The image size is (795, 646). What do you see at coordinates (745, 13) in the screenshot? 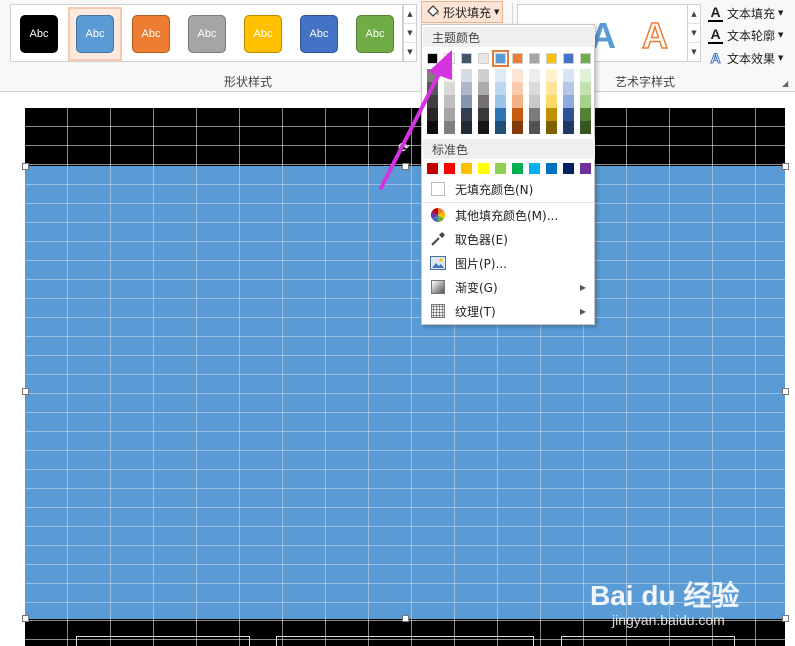
I see `text-fill-button: A 文本填充 ▼` at bounding box center [745, 13].